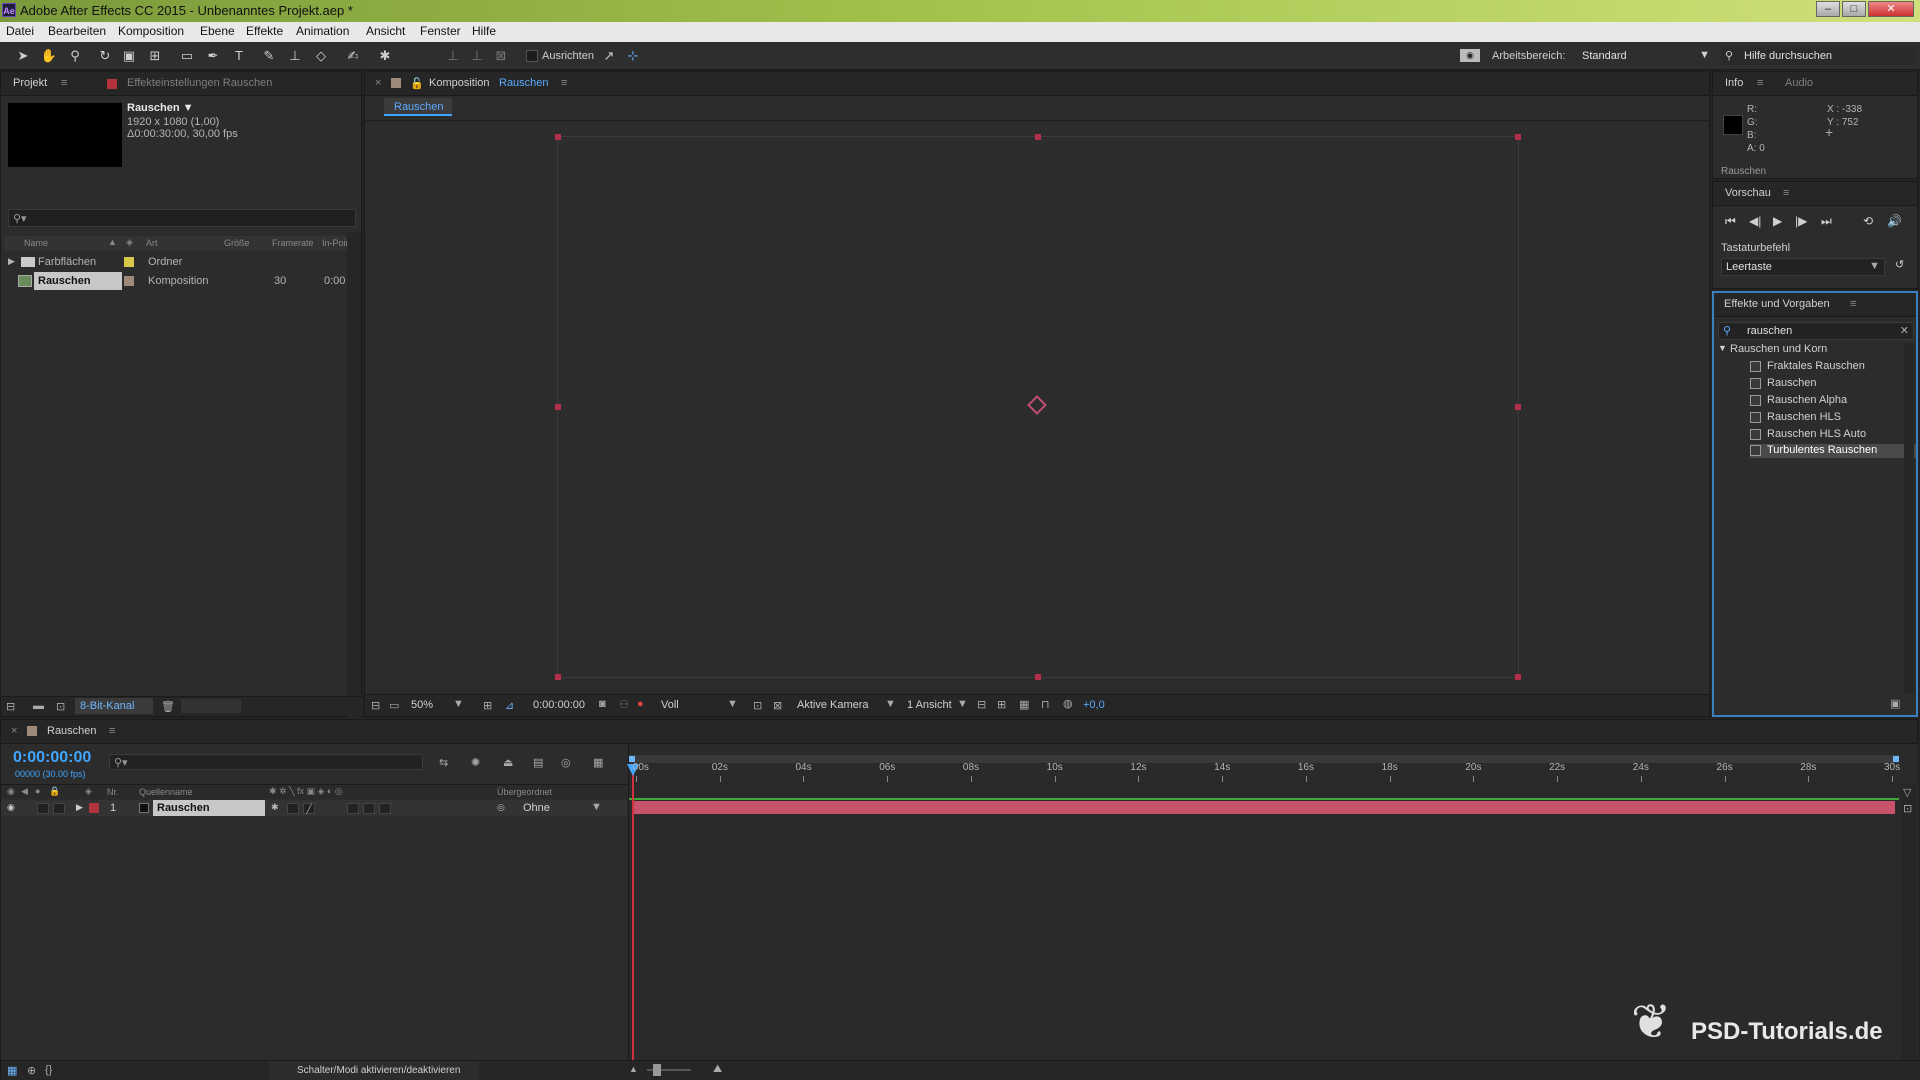 The height and width of the screenshot is (1080, 1920). I want to click on tab-composition: Komposition, so click(459, 83).